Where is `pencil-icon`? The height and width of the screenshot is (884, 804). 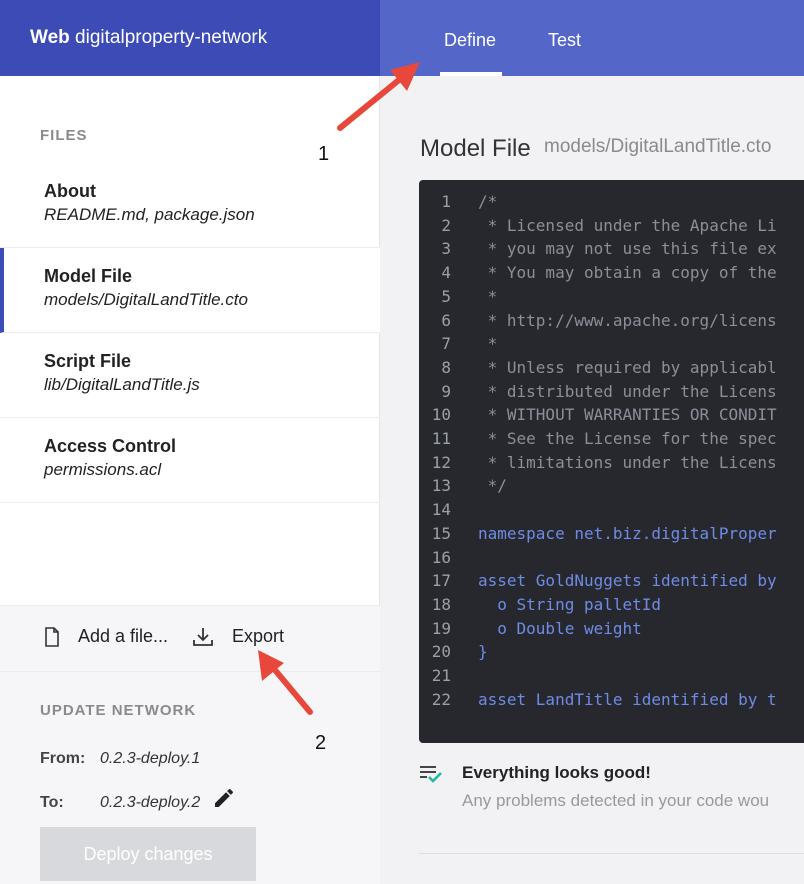
pencil-icon is located at coordinates (224, 798).